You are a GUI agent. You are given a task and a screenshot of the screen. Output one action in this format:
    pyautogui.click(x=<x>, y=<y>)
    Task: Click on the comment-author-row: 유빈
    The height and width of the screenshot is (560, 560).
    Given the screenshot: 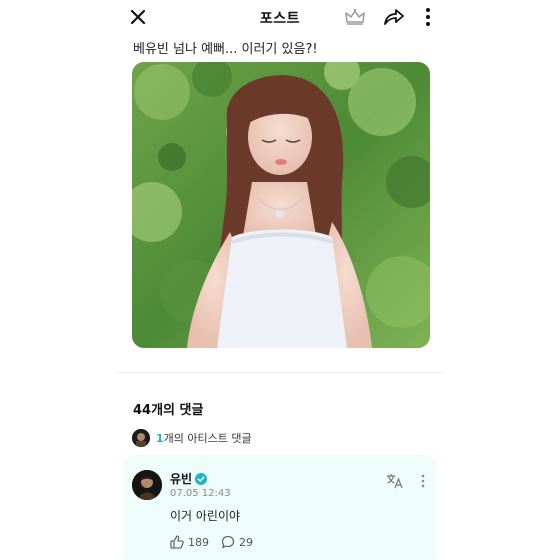 What is the action you would take?
    pyautogui.click(x=189, y=478)
    